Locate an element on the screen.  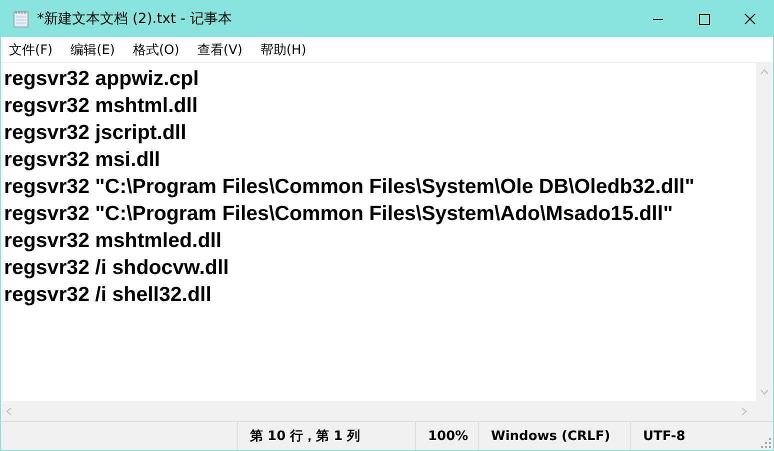
horizontal-scrollbar is located at coordinates (387, 411).